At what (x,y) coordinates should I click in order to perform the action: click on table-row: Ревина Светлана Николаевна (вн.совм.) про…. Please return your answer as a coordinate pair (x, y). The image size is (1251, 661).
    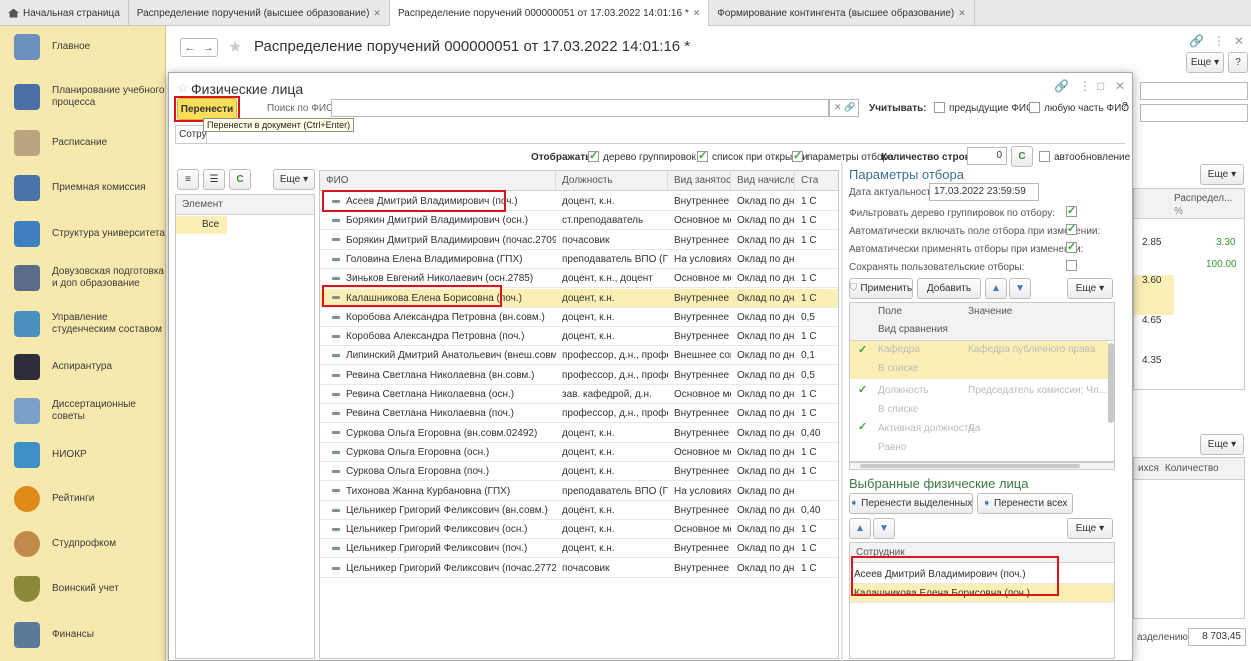
    Looking at the image, I should click on (579, 375).